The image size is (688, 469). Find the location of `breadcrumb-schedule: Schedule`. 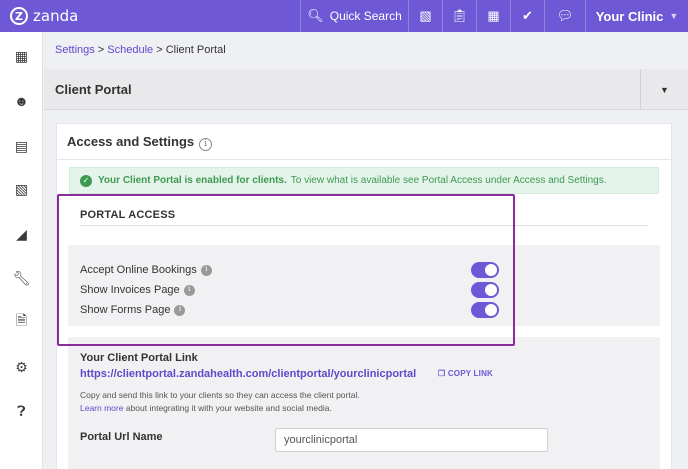

breadcrumb-schedule: Schedule is located at coordinates (130, 50).